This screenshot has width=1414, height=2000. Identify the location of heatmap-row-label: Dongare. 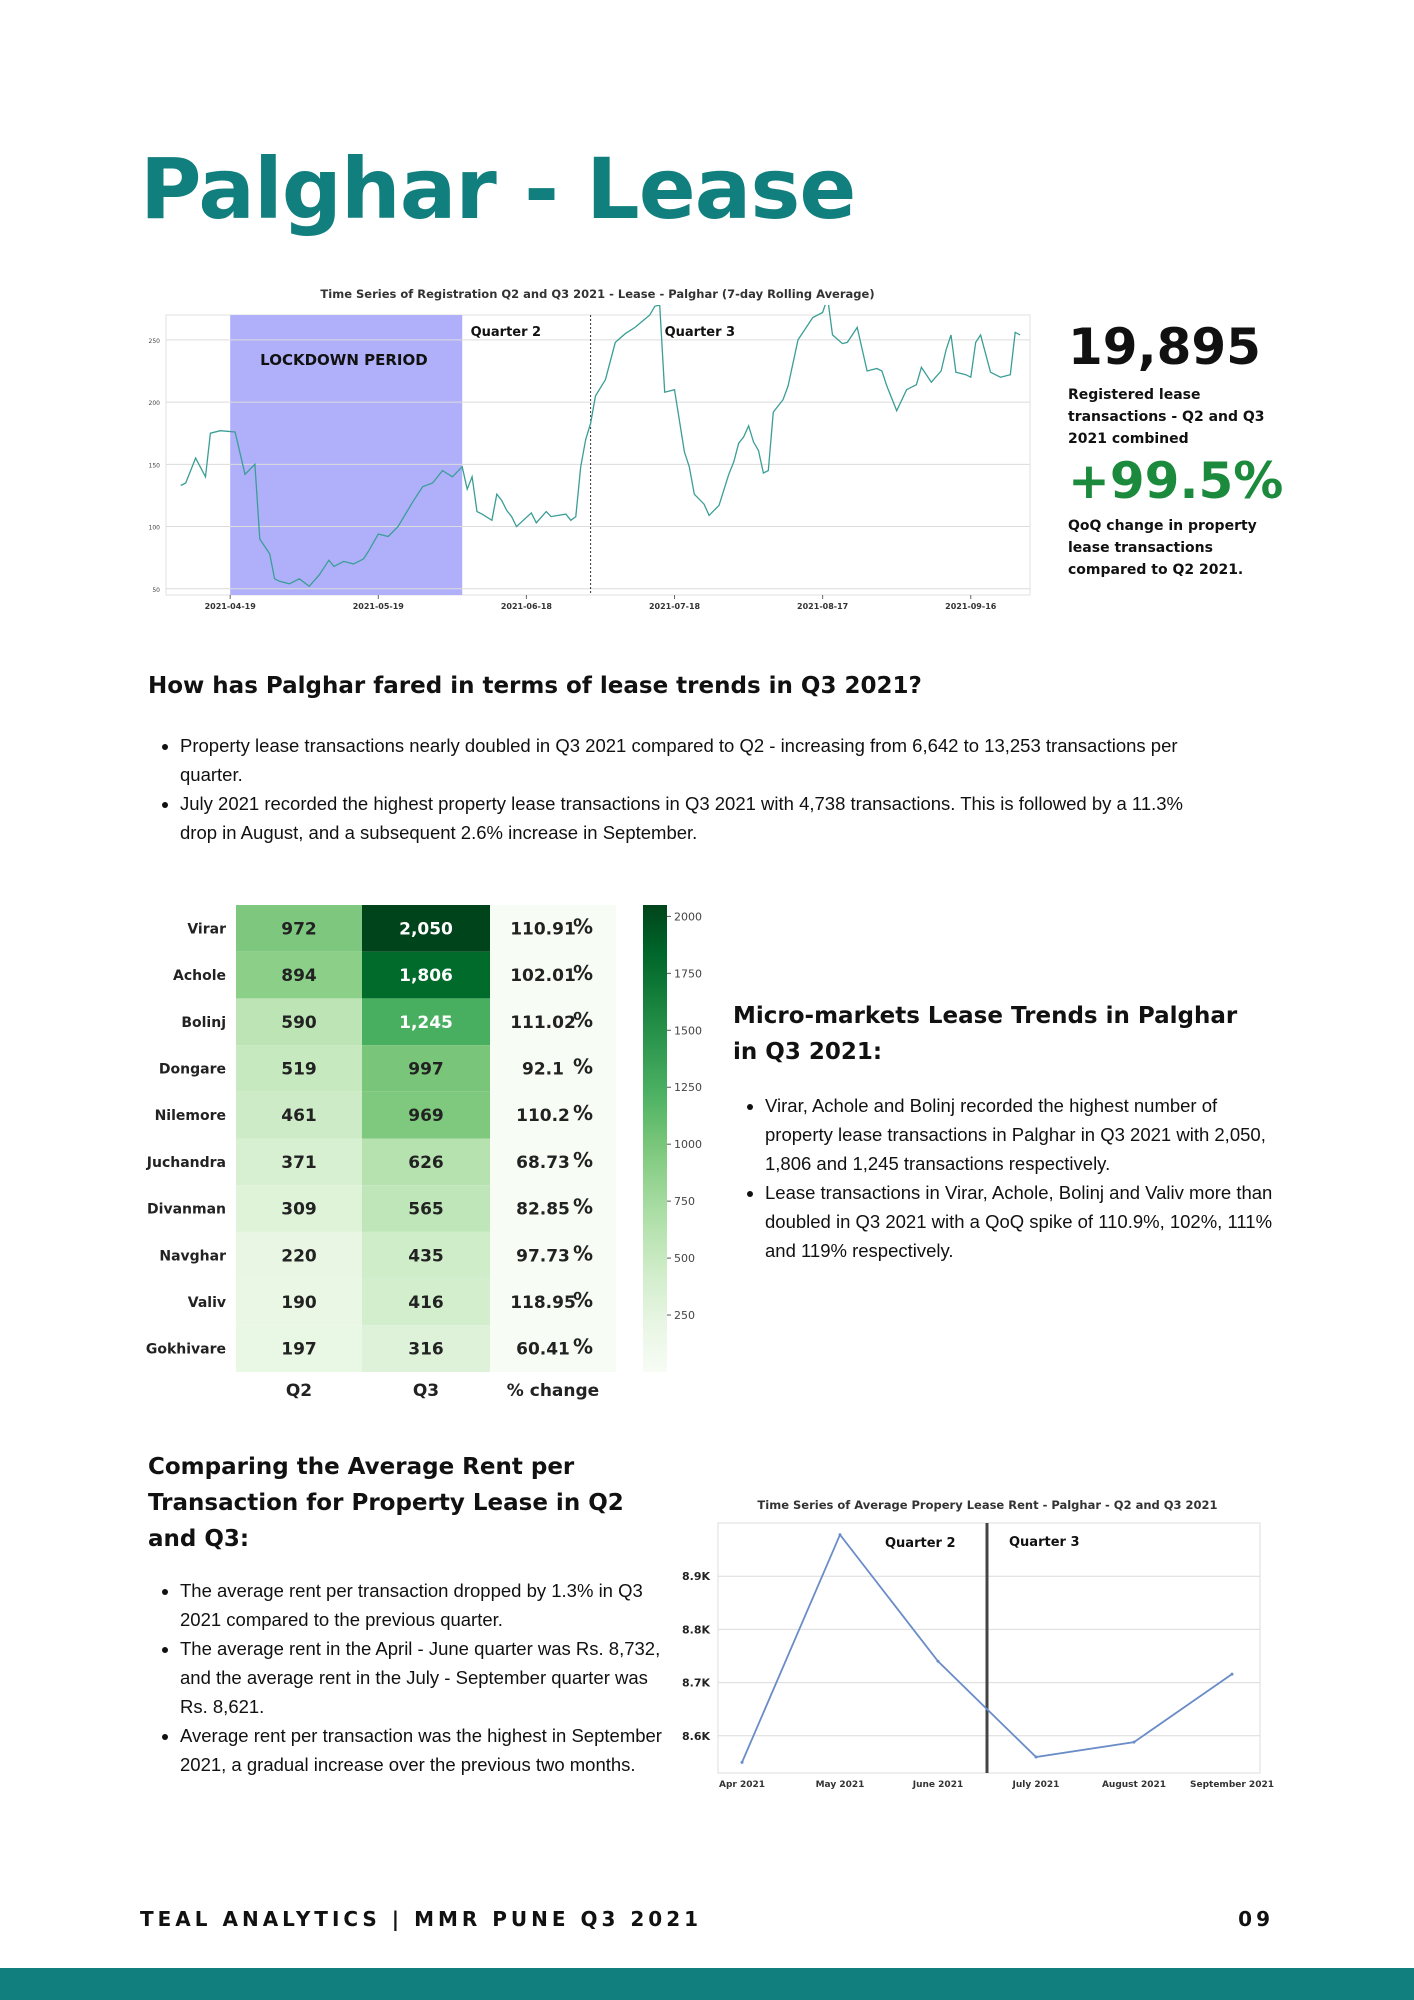
(192, 1069).